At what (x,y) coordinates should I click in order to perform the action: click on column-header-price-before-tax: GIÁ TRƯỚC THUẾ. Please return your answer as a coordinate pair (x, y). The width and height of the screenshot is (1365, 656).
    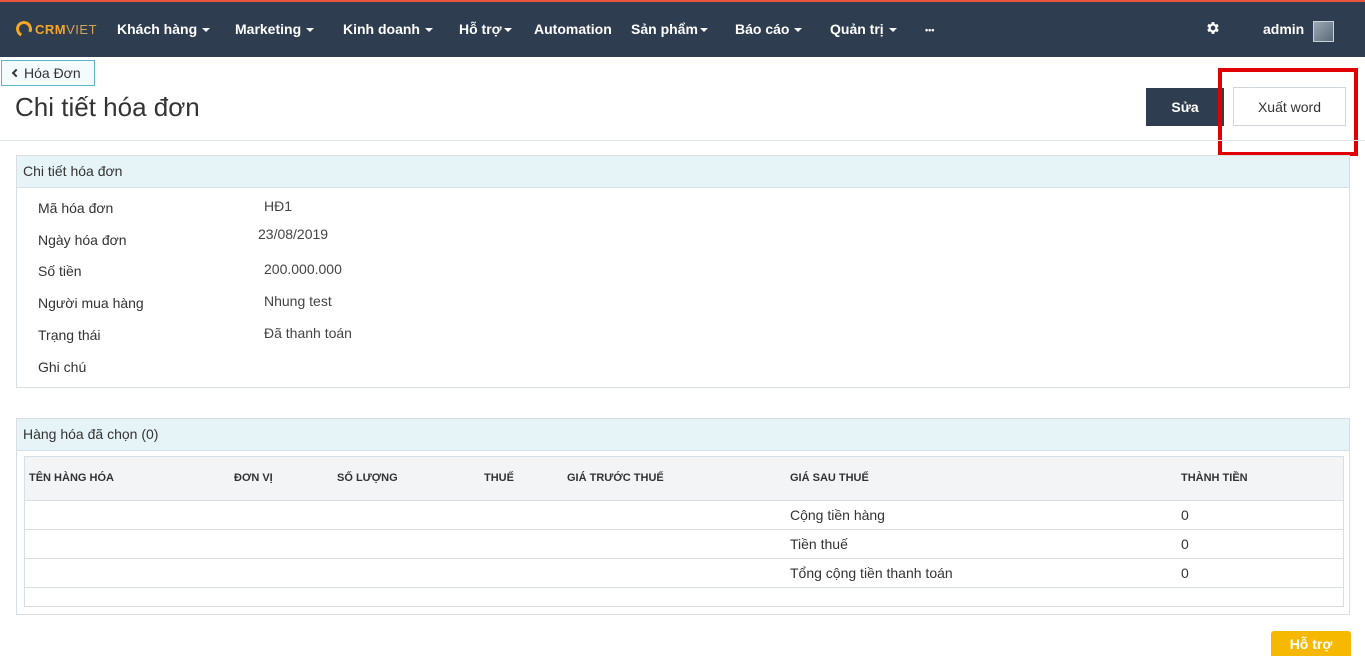
    Looking at the image, I should click on (615, 478).